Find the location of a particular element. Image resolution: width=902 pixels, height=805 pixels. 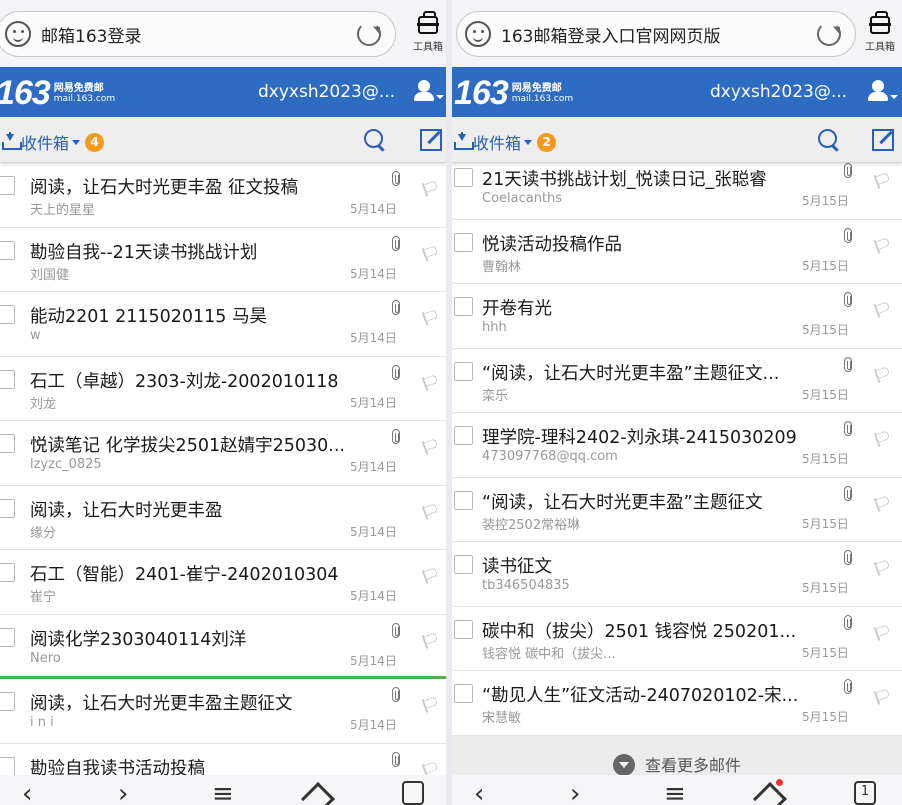

mail-subject: 理学院-理科2402-刘永琪-2415030209 is located at coordinates (639, 438).